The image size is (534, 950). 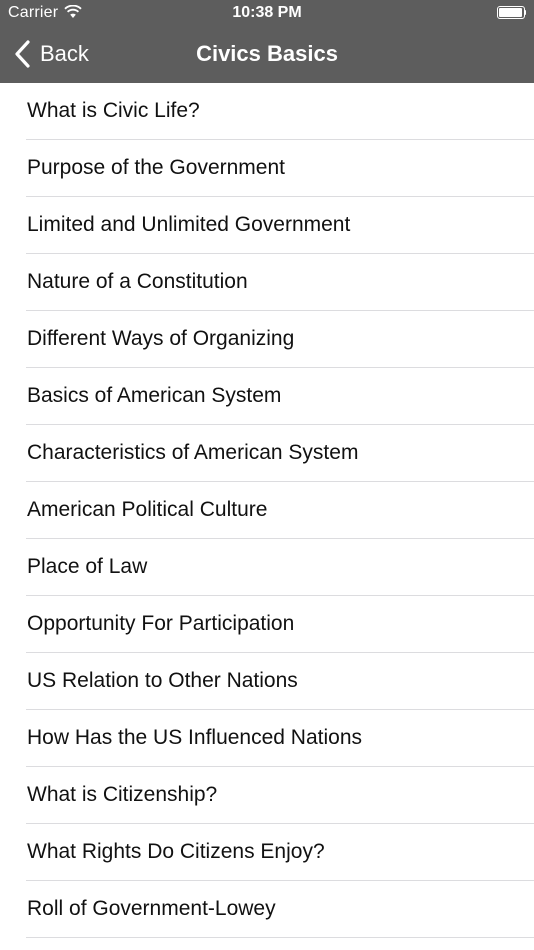 I want to click on list-item: How Has the US Influenced Nations, so click(x=267, y=738).